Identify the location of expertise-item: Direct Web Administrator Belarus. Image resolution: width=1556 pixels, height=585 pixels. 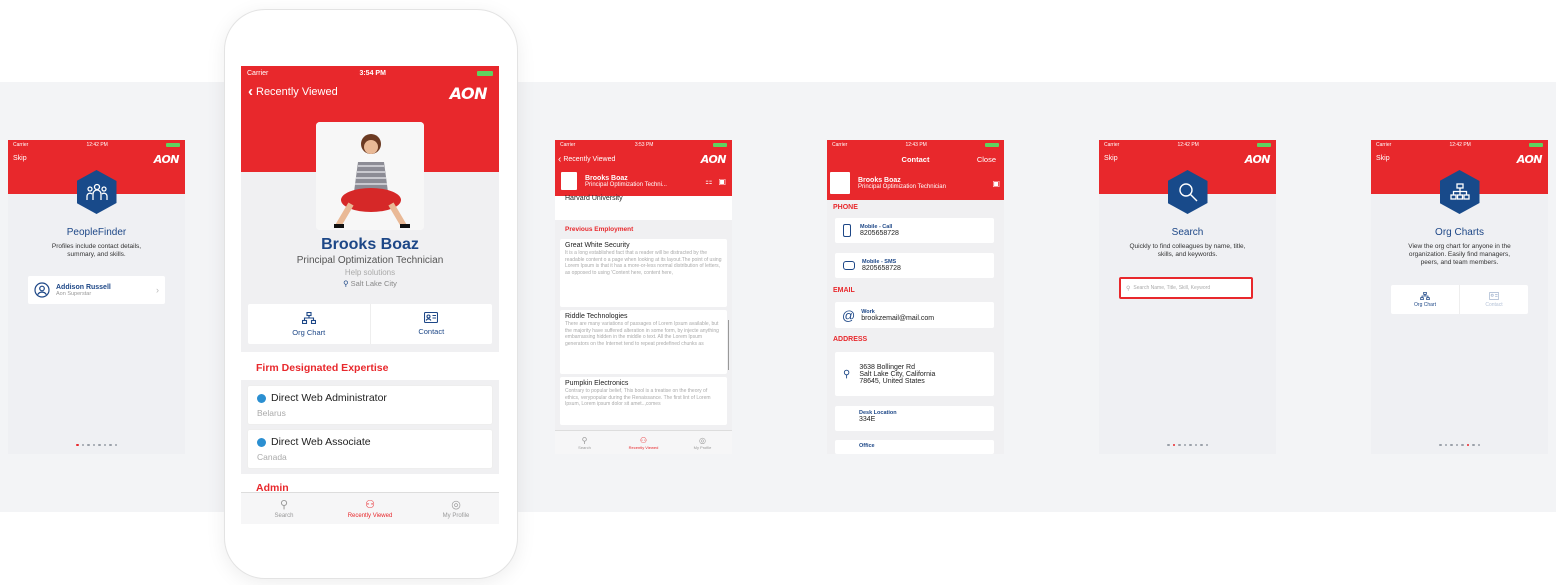
(370, 405).